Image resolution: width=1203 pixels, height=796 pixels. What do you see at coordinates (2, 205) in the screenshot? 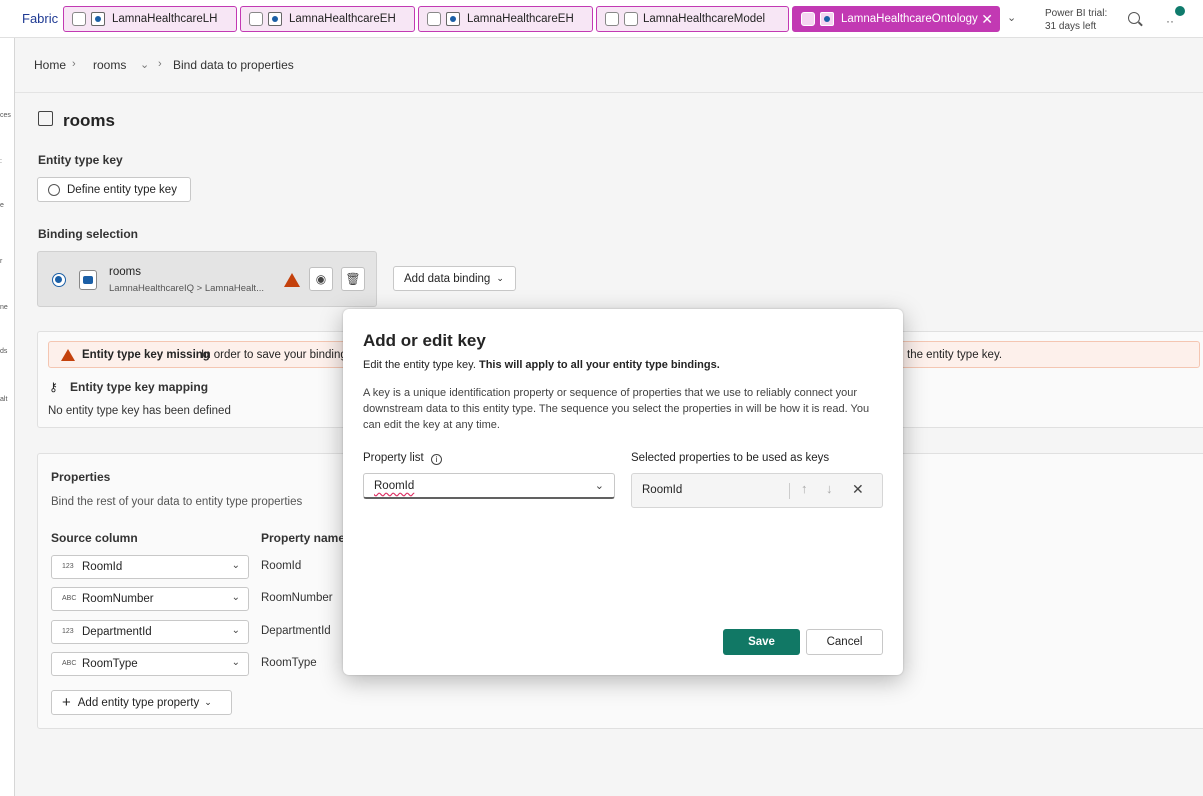
I see `nav-item: e` at bounding box center [2, 205].